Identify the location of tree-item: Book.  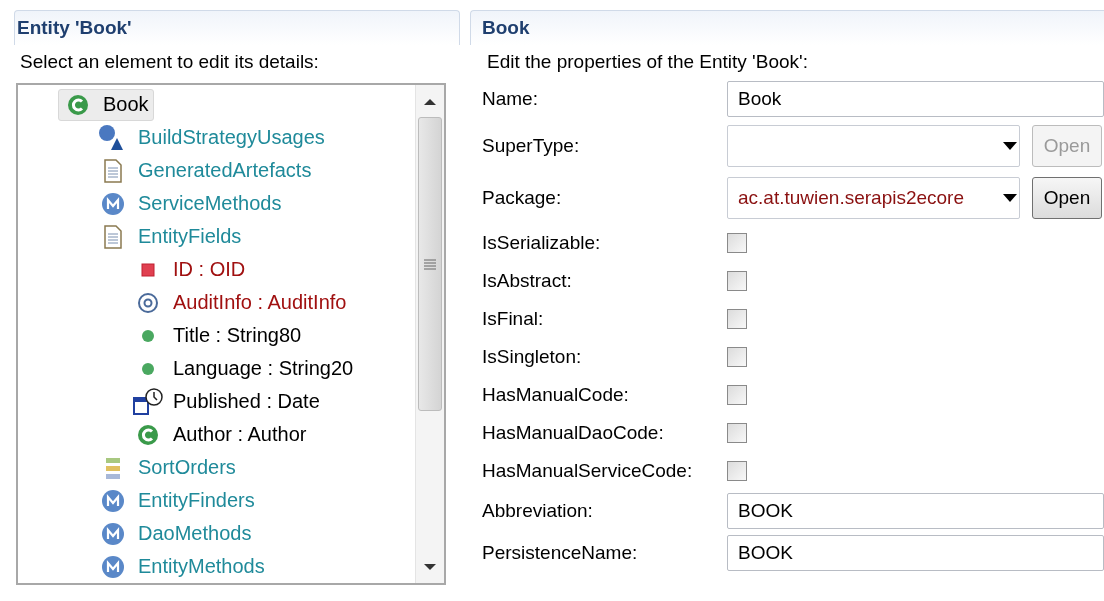
(106, 104).